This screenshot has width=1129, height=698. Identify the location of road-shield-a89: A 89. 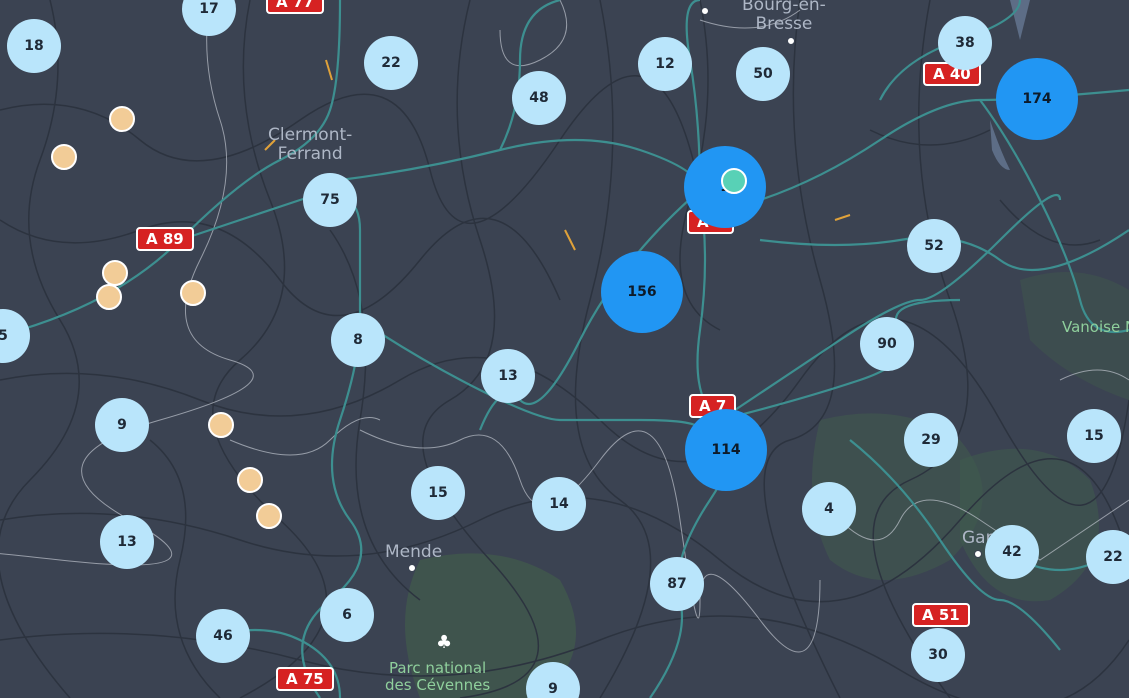
(165, 239).